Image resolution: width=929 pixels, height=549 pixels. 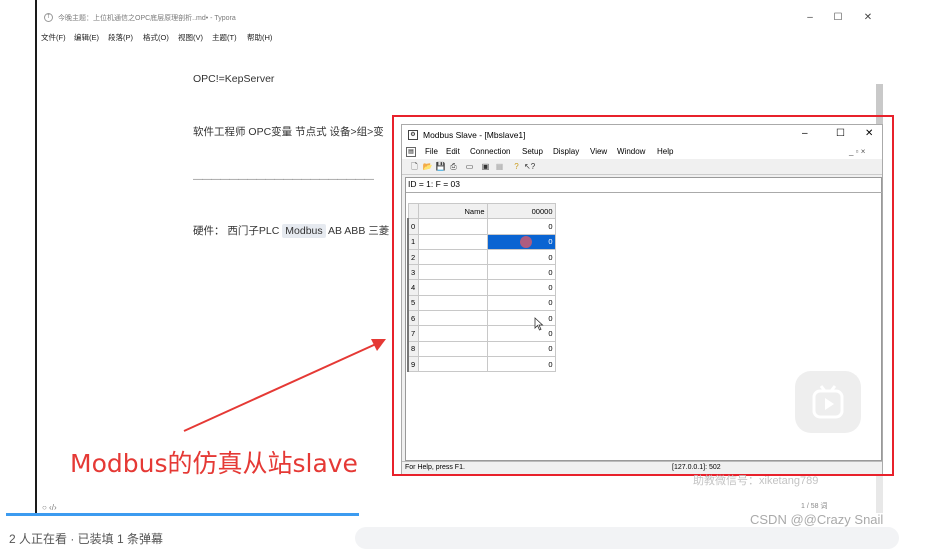 What do you see at coordinates (756, 481) in the screenshot?
I see `wechat-watermark: 助教微信号：xiketang789` at bounding box center [756, 481].